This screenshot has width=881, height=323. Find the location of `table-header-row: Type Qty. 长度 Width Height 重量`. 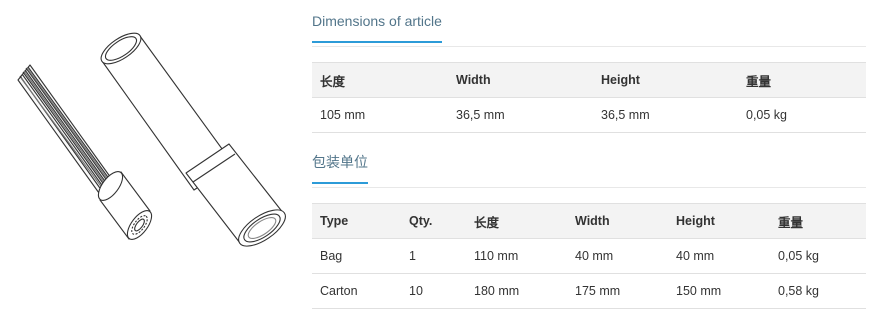

table-header-row: Type Qty. 长度 Width Height 重量 is located at coordinates (589, 221).